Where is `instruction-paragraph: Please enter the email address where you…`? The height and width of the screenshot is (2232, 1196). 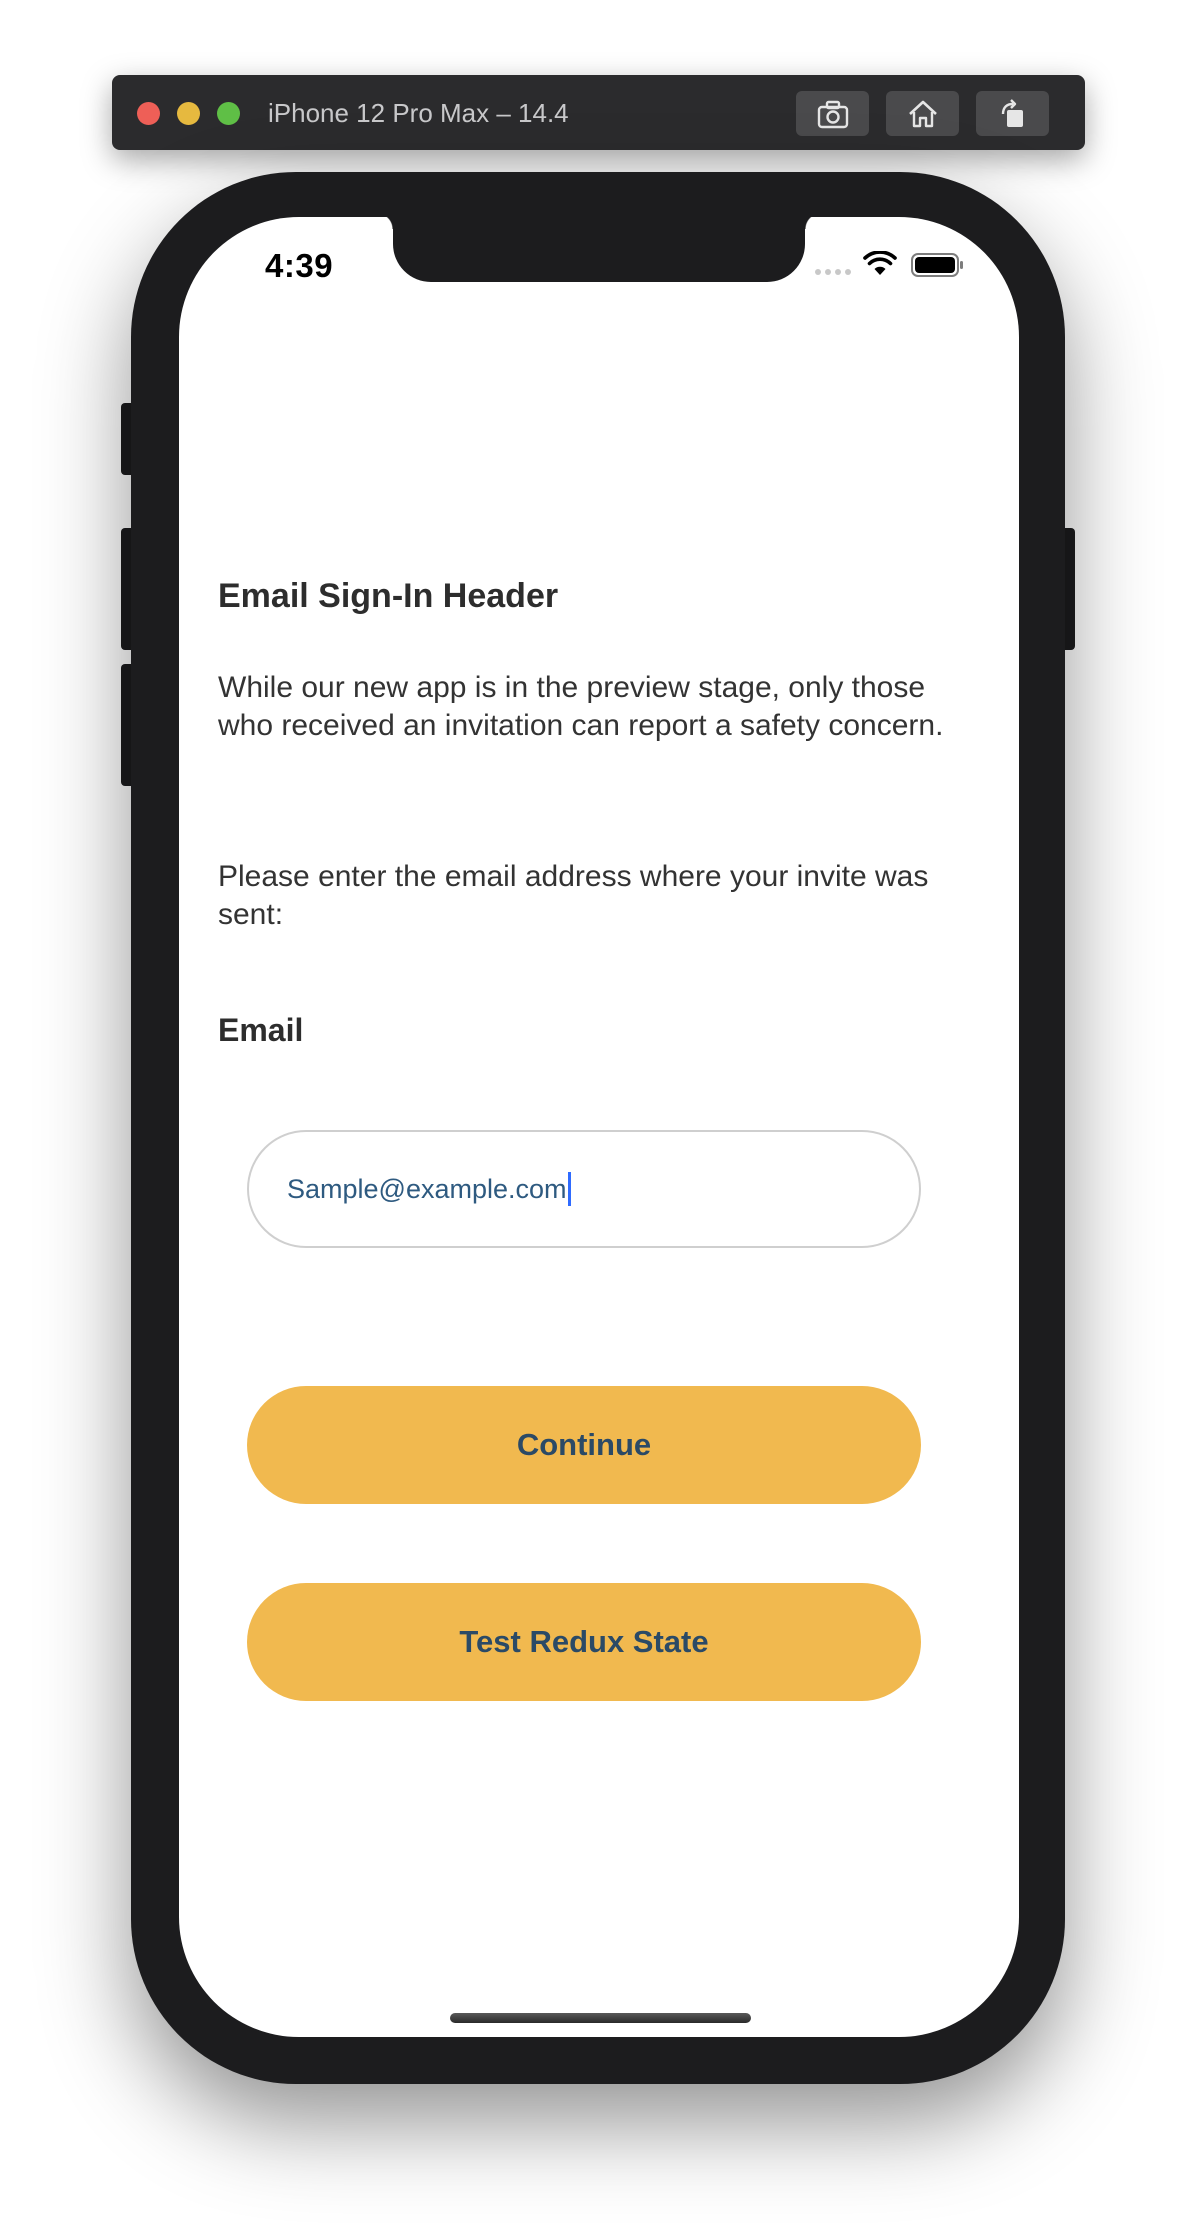 instruction-paragraph: Please enter the email address where you… is located at coordinates (573, 895).